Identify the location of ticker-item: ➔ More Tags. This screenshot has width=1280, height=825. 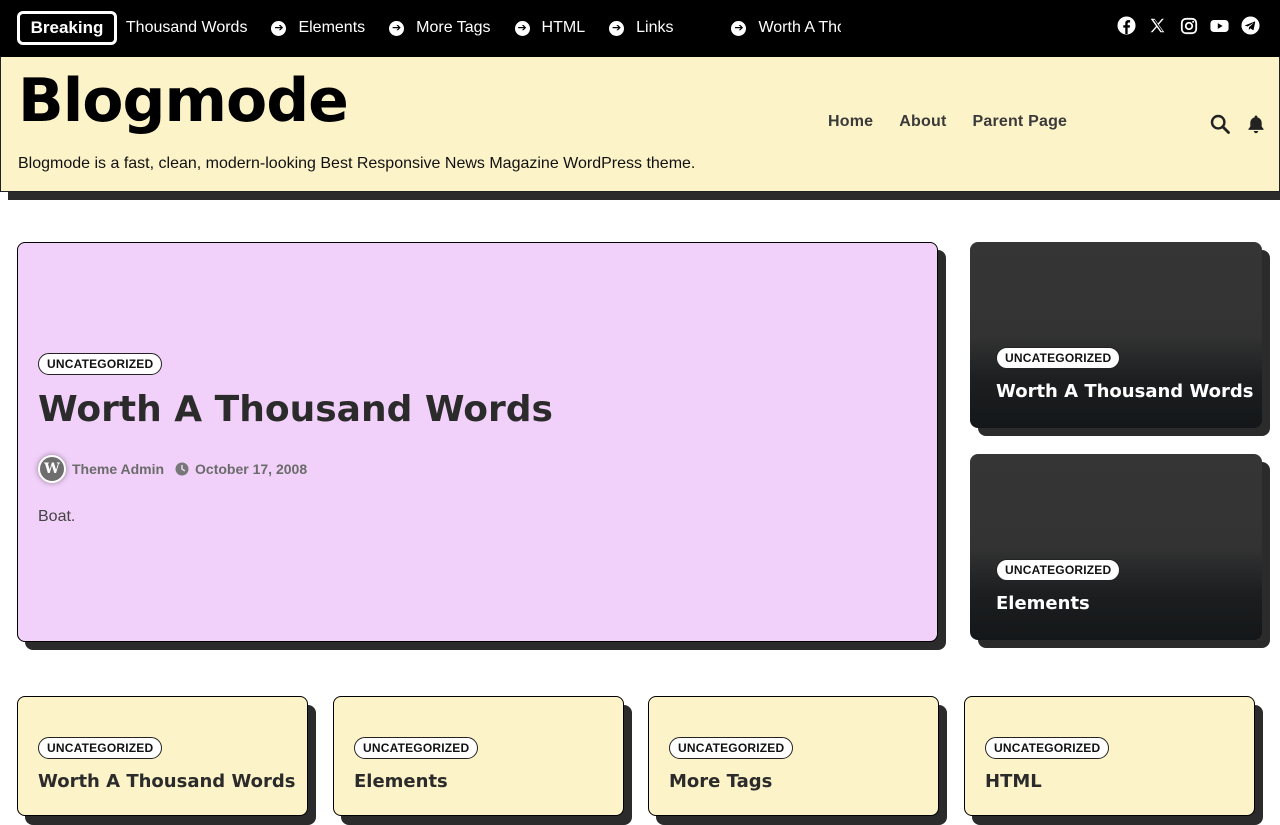
(440, 28).